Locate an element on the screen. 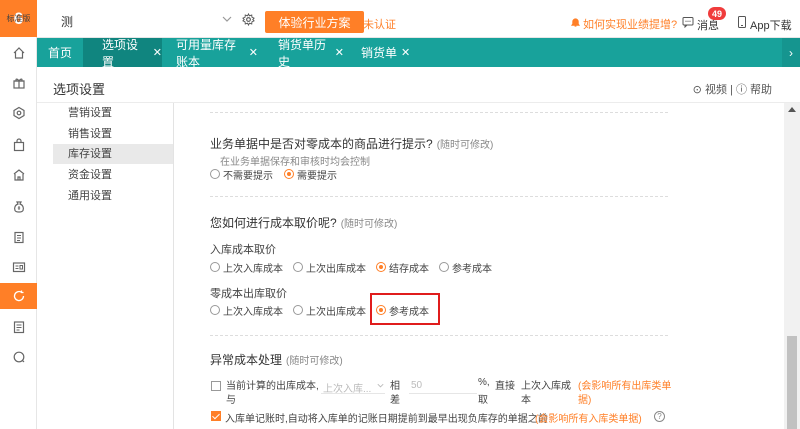  top-bar: 测 体验行业方案 未认证 如何实现业绩提增? 消息 49 App下载 is located at coordinates (418, 19).